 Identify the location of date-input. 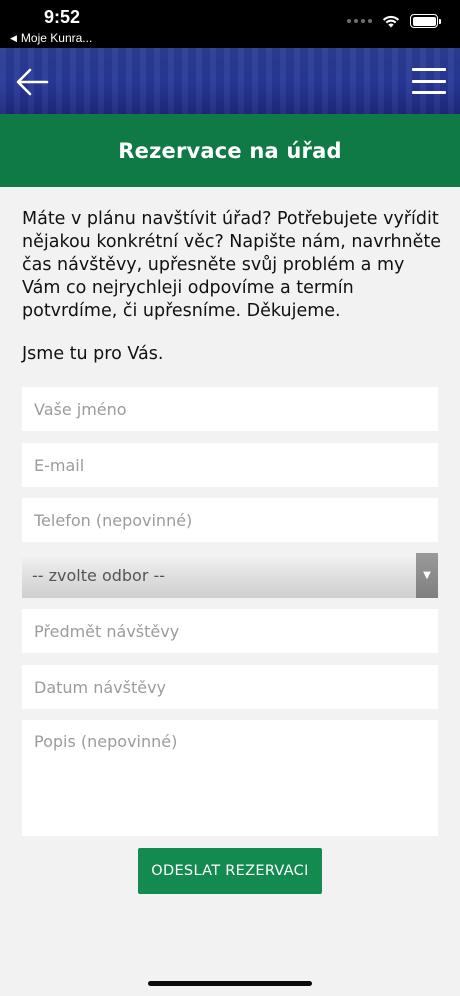
(230, 687).